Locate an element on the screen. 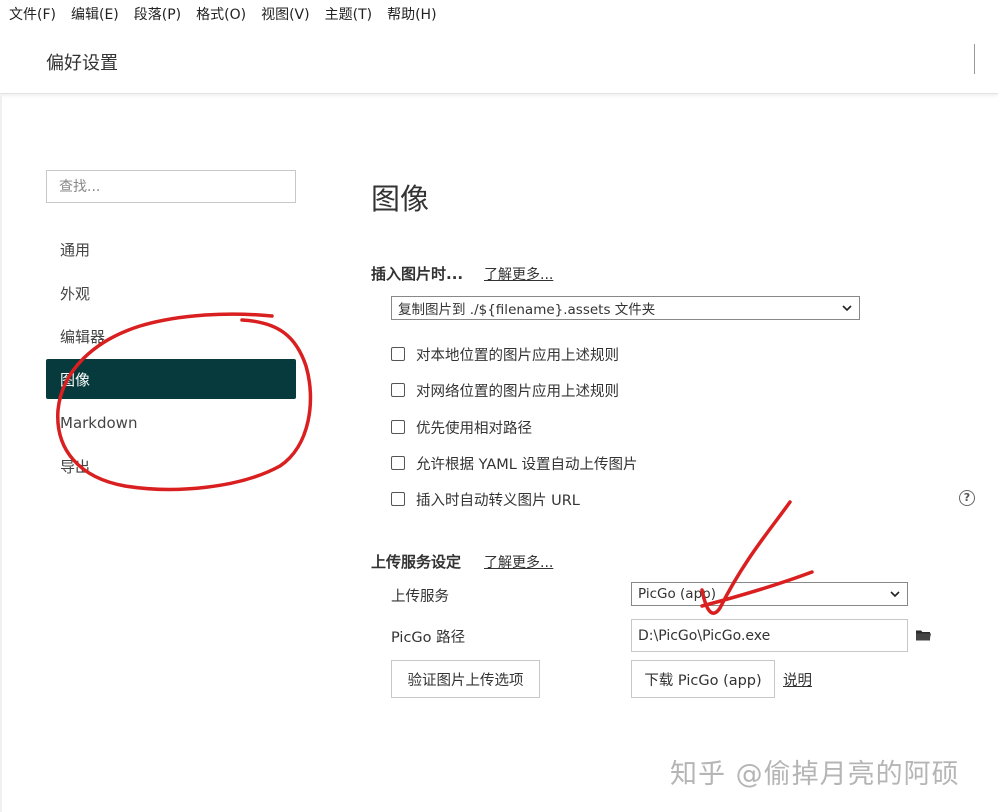 Image resolution: width=998 pixels, height=812 pixels. section-heading: 图像 is located at coordinates (400, 199).